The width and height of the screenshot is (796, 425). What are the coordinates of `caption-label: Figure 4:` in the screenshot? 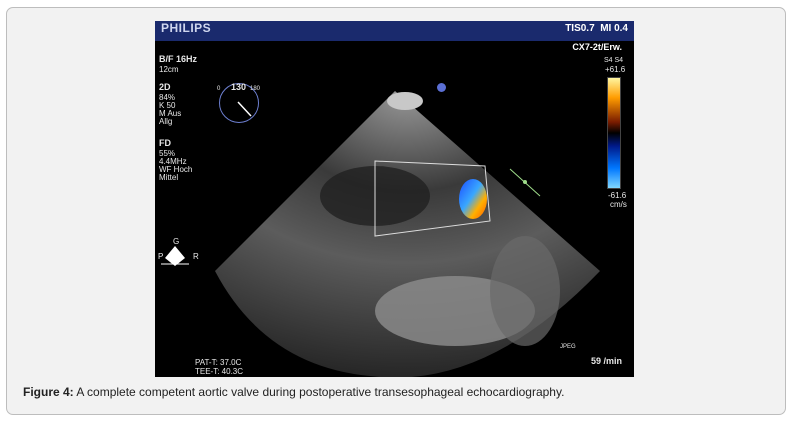 It's located at (48, 392).